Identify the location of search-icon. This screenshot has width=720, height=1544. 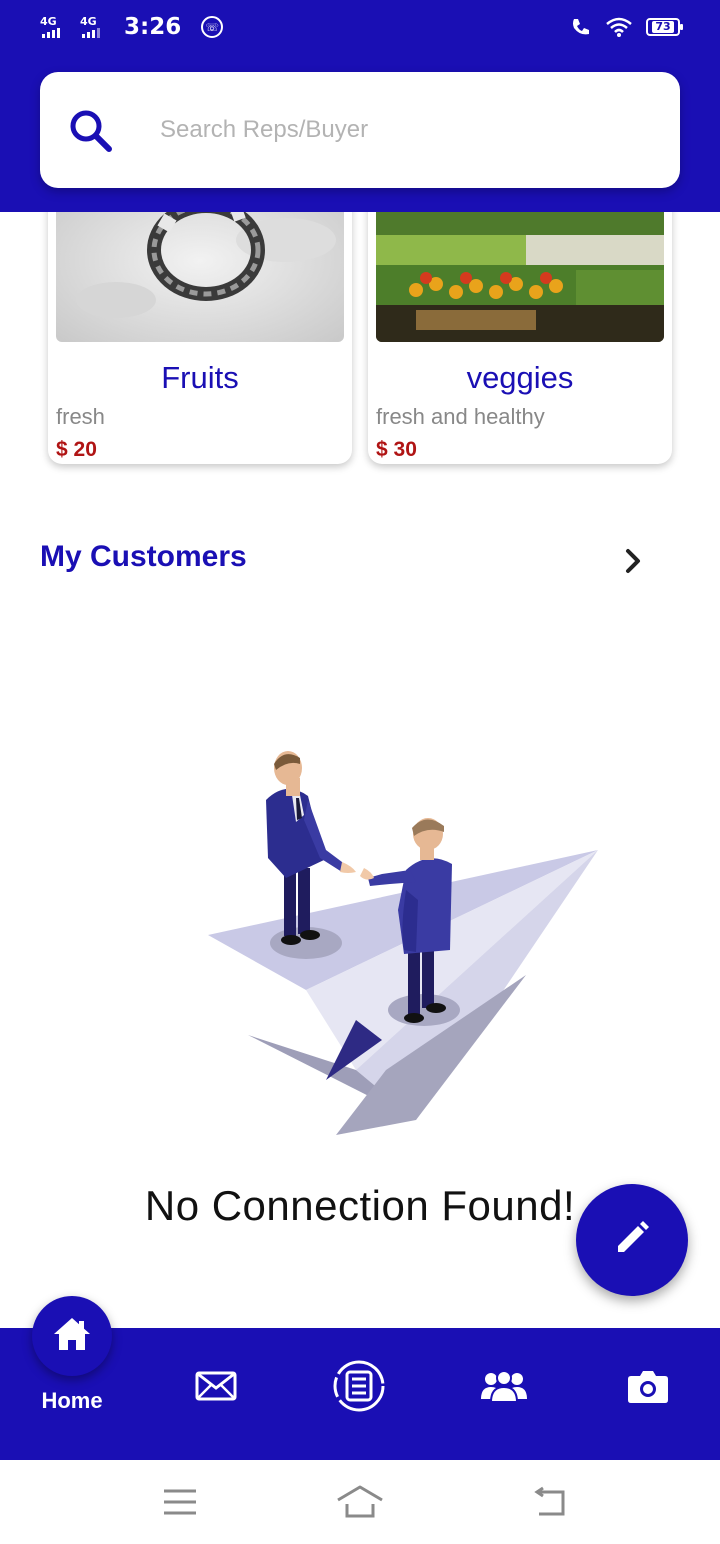
(90, 130).